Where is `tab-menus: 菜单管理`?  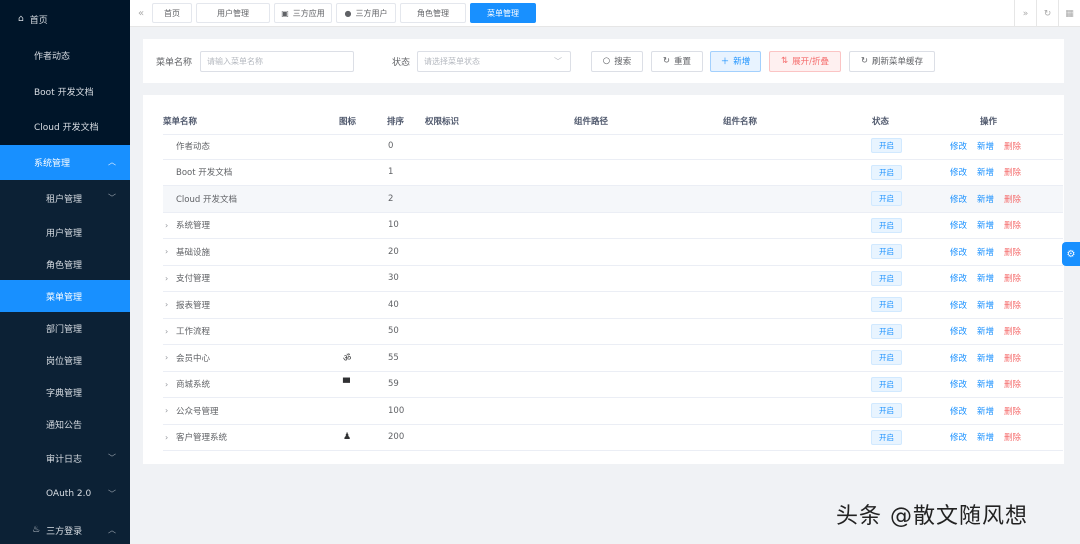 tab-menus: 菜单管理 is located at coordinates (503, 13).